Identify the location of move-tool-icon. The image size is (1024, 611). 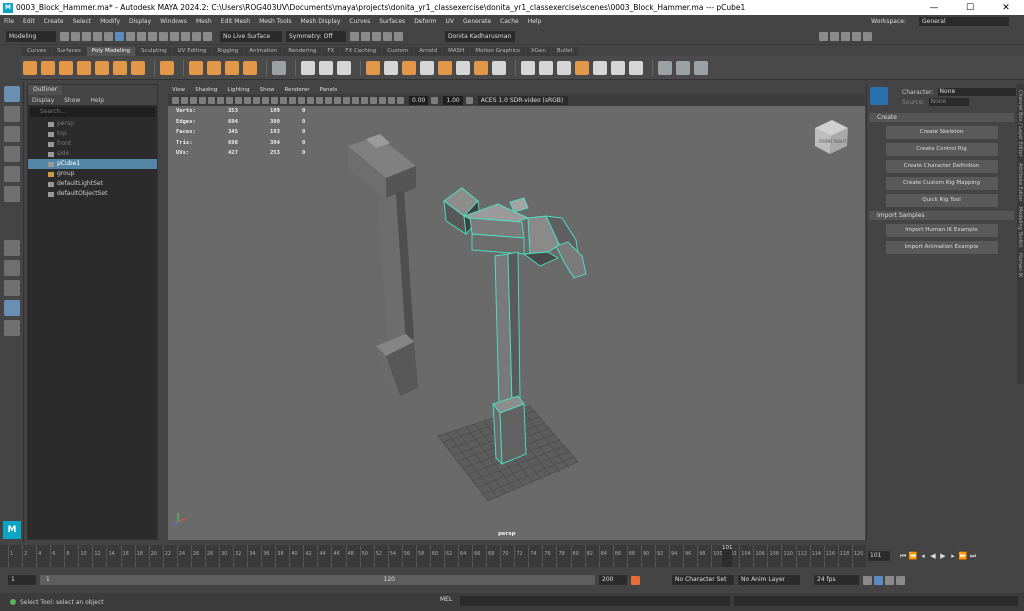
(12, 154).